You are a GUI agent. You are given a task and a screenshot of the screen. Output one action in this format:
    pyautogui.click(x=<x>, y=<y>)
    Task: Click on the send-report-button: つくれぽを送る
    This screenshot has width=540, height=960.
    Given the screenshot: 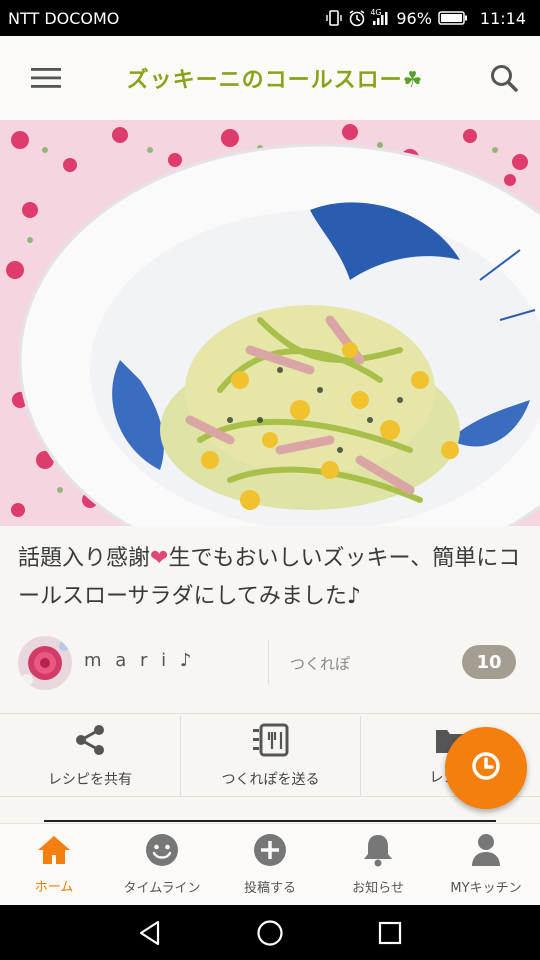 What is the action you would take?
    pyautogui.click(x=270, y=756)
    